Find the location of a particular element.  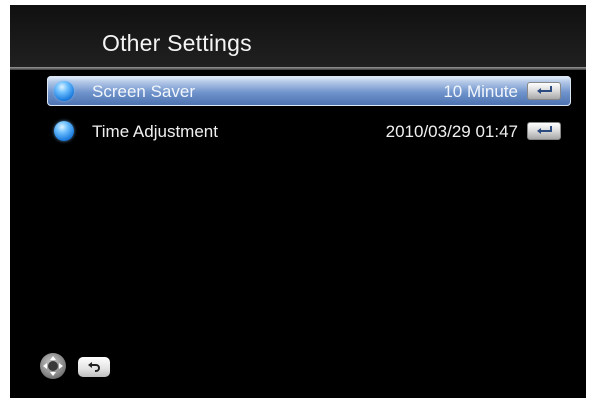

header-divider is located at coordinates (298, 68).